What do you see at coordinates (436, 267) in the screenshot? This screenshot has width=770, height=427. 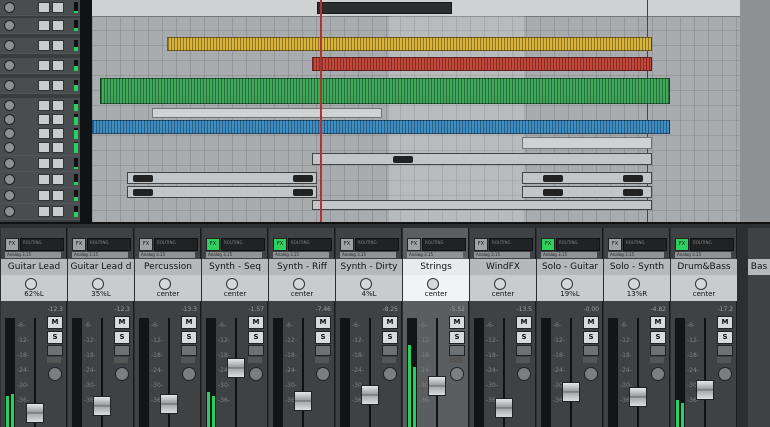 I see `channel-name: Strings` at bounding box center [436, 267].